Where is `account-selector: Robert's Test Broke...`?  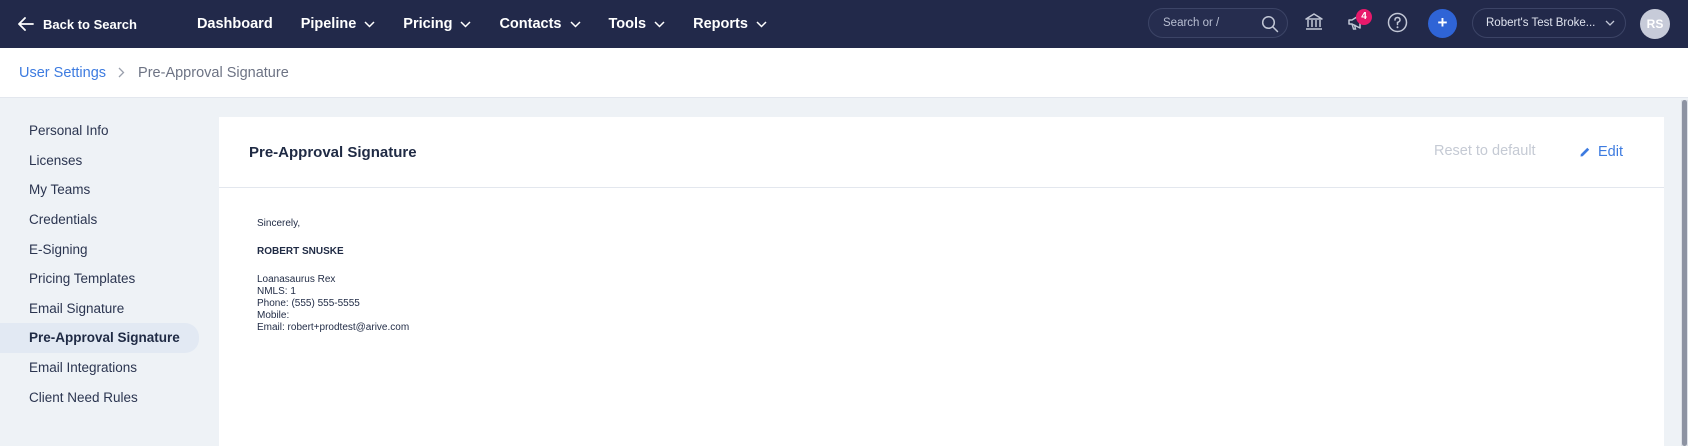 account-selector: Robert's Test Broke... is located at coordinates (1549, 23).